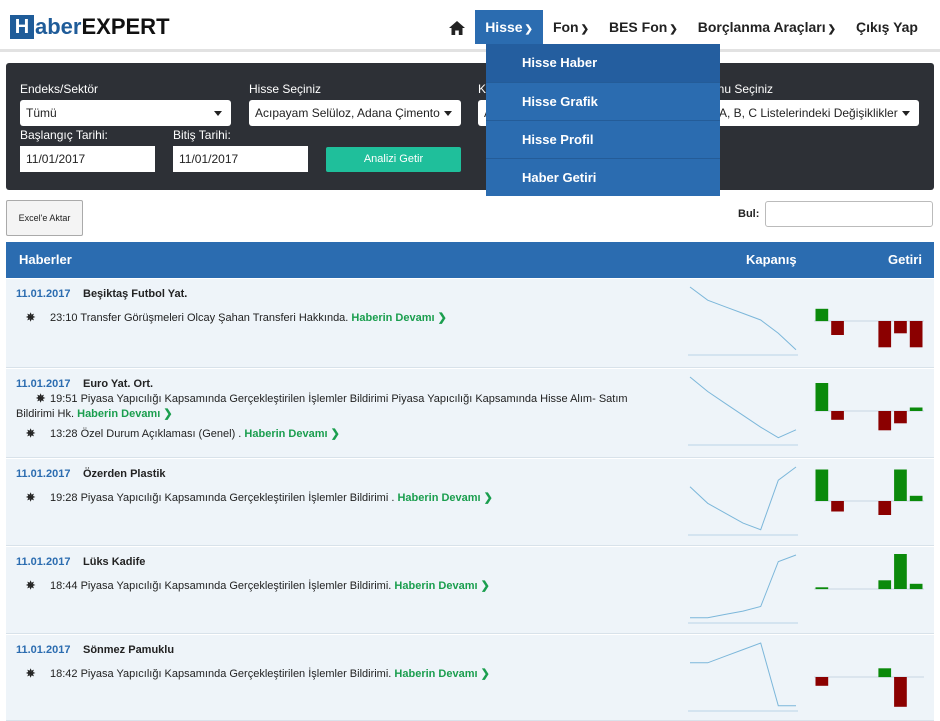  I want to click on menu-item-hisse-haber: Hisse Haber, so click(603, 63).